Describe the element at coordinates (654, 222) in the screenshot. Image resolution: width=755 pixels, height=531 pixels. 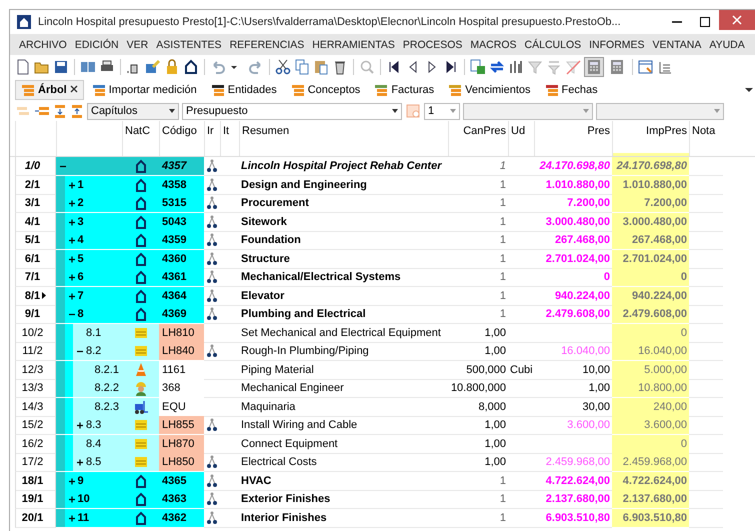
I see `amount-text: 3.000.480,00` at that location.